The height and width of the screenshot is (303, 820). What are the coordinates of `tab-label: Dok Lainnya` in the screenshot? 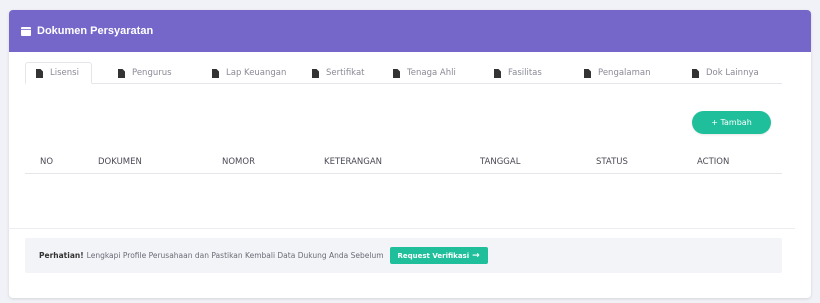 It's located at (732, 73).